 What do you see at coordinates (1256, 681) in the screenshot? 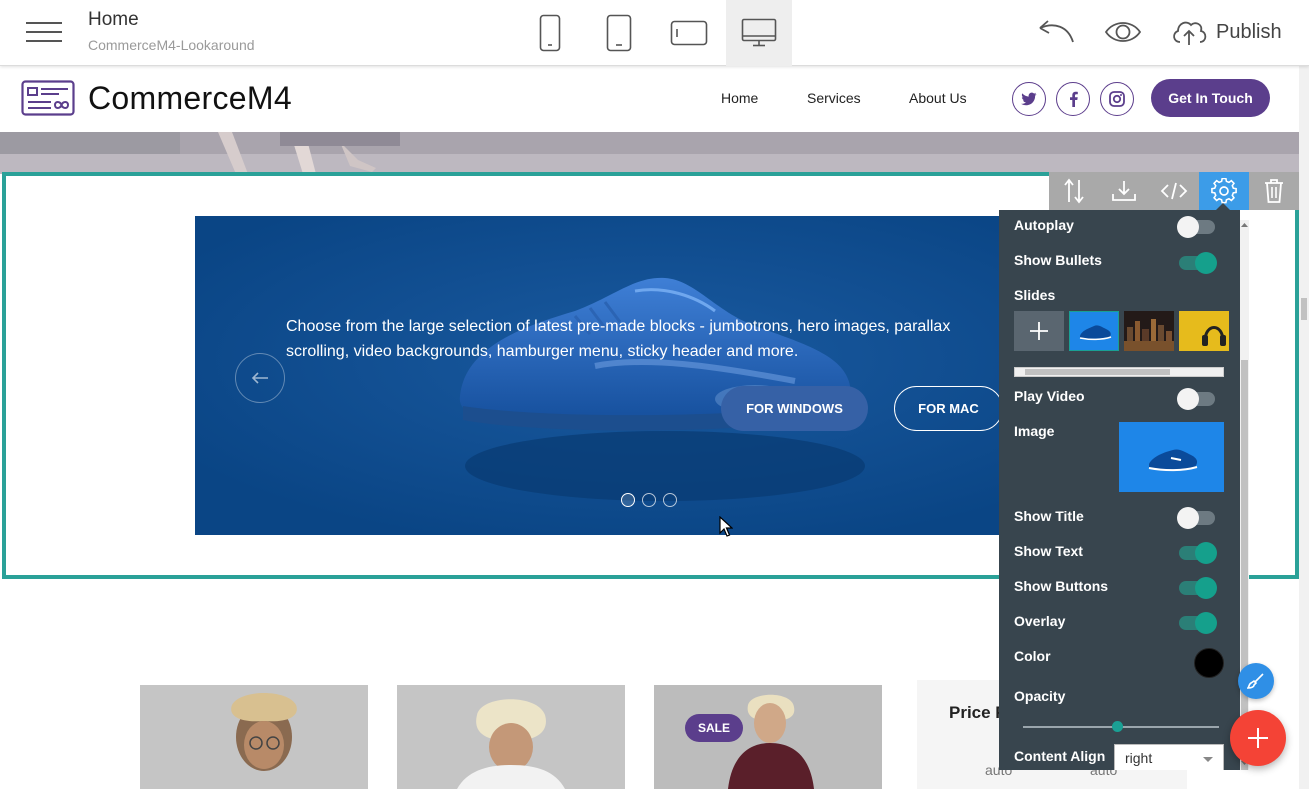
I see `paintbrush-icon` at bounding box center [1256, 681].